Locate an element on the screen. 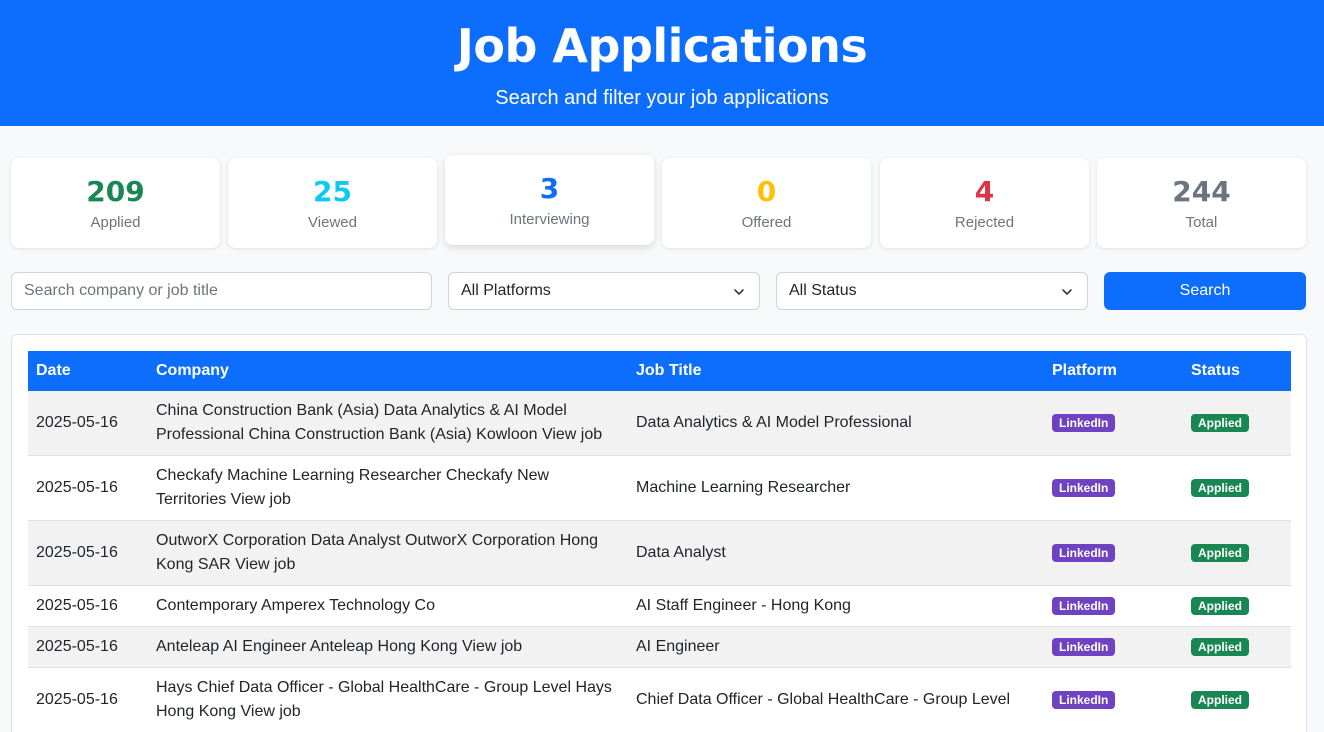  cell-job-title: AI Staff Engineer - Hong Kong is located at coordinates (836, 606).